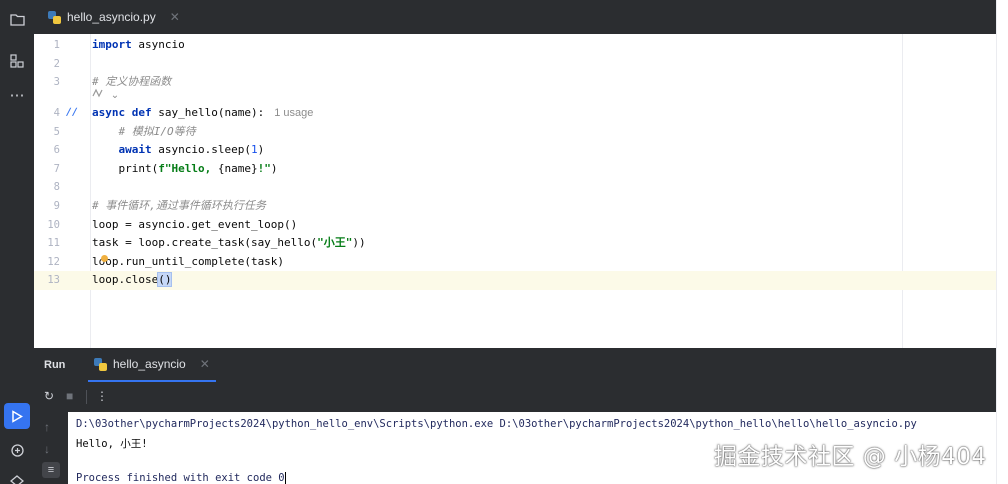 The height and width of the screenshot is (484, 1008). Describe the element at coordinates (515, 82) in the screenshot. I see `code-line: 3 # 定义协程函数` at that location.